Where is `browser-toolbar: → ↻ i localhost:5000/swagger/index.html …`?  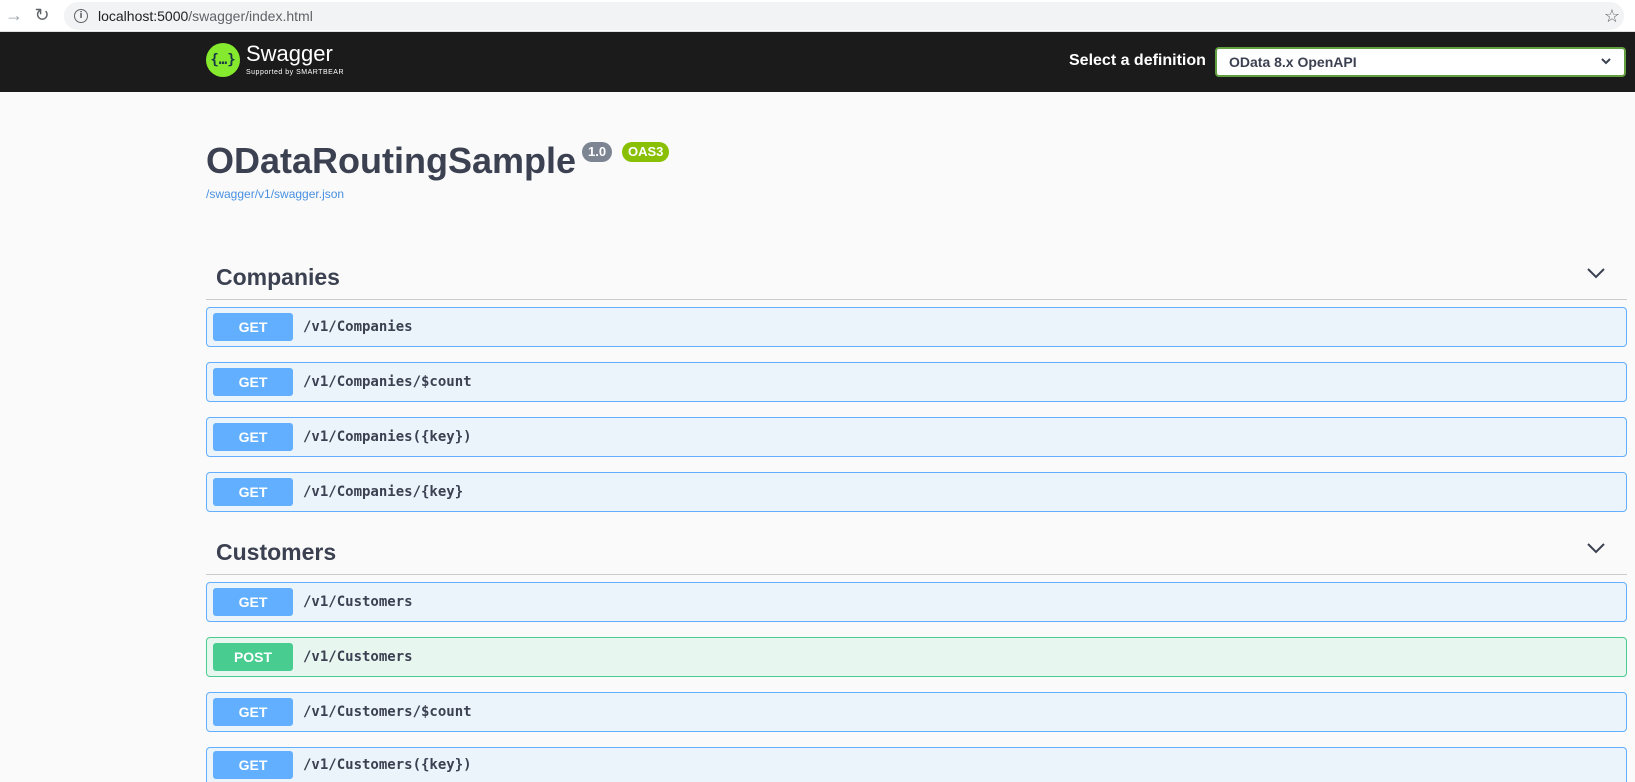 browser-toolbar: → ↻ i localhost:5000/swagger/index.html … is located at coordinates (817, 16).